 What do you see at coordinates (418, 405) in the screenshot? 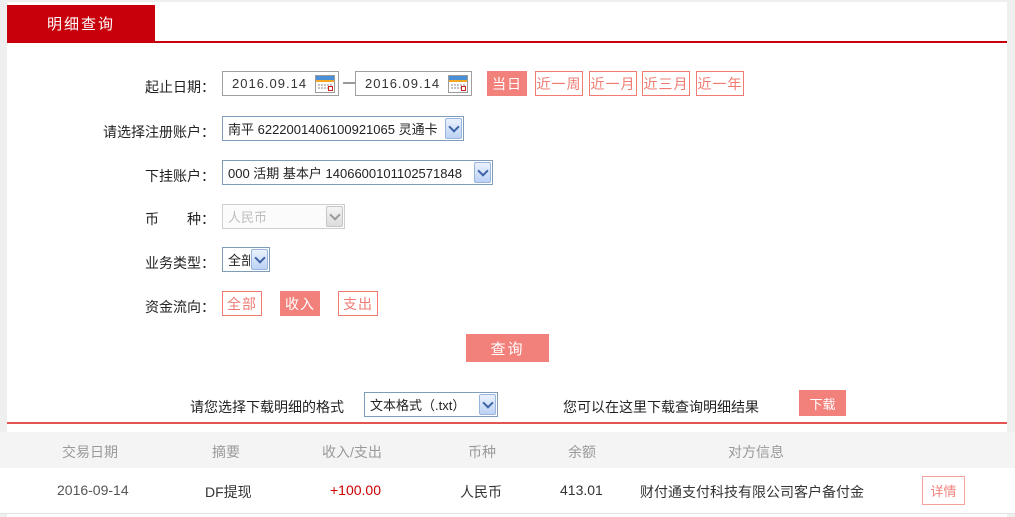
I see `download-format-value: 文本格式（.txt）` at bounding box center [418, 405].